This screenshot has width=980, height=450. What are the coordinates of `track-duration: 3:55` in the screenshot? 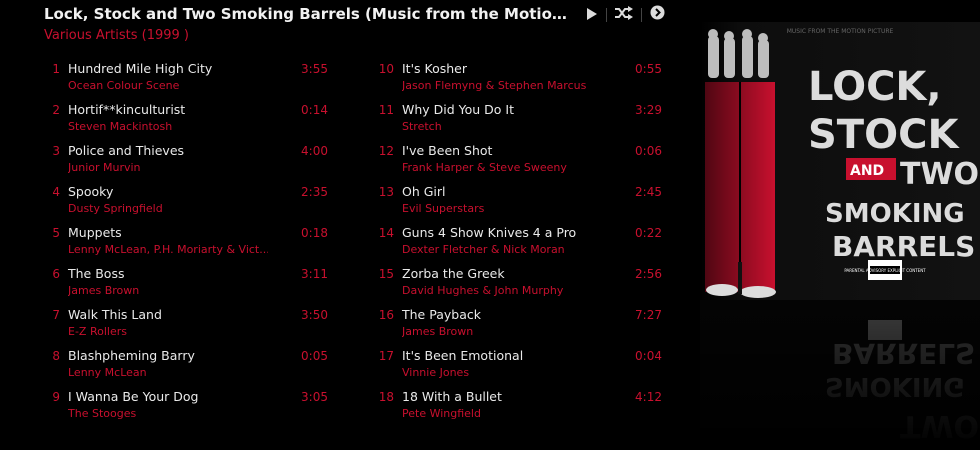 It's located at (314, 69).